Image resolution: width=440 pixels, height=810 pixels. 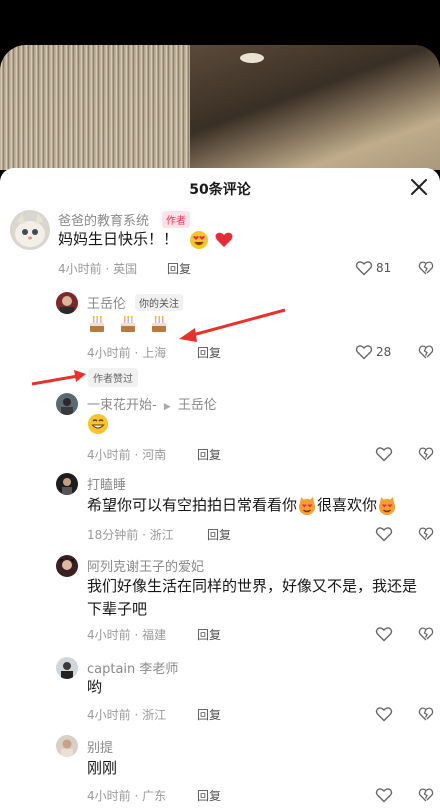 I want to click on curtain-image, so click(x=95, y=107).